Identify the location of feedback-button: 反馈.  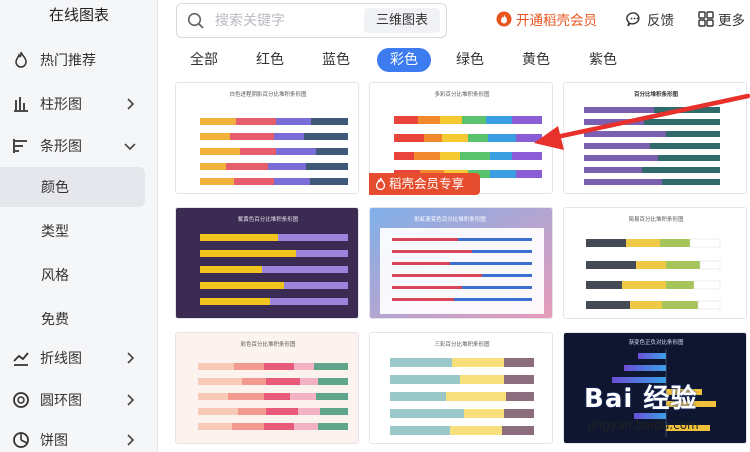
(650, 19).